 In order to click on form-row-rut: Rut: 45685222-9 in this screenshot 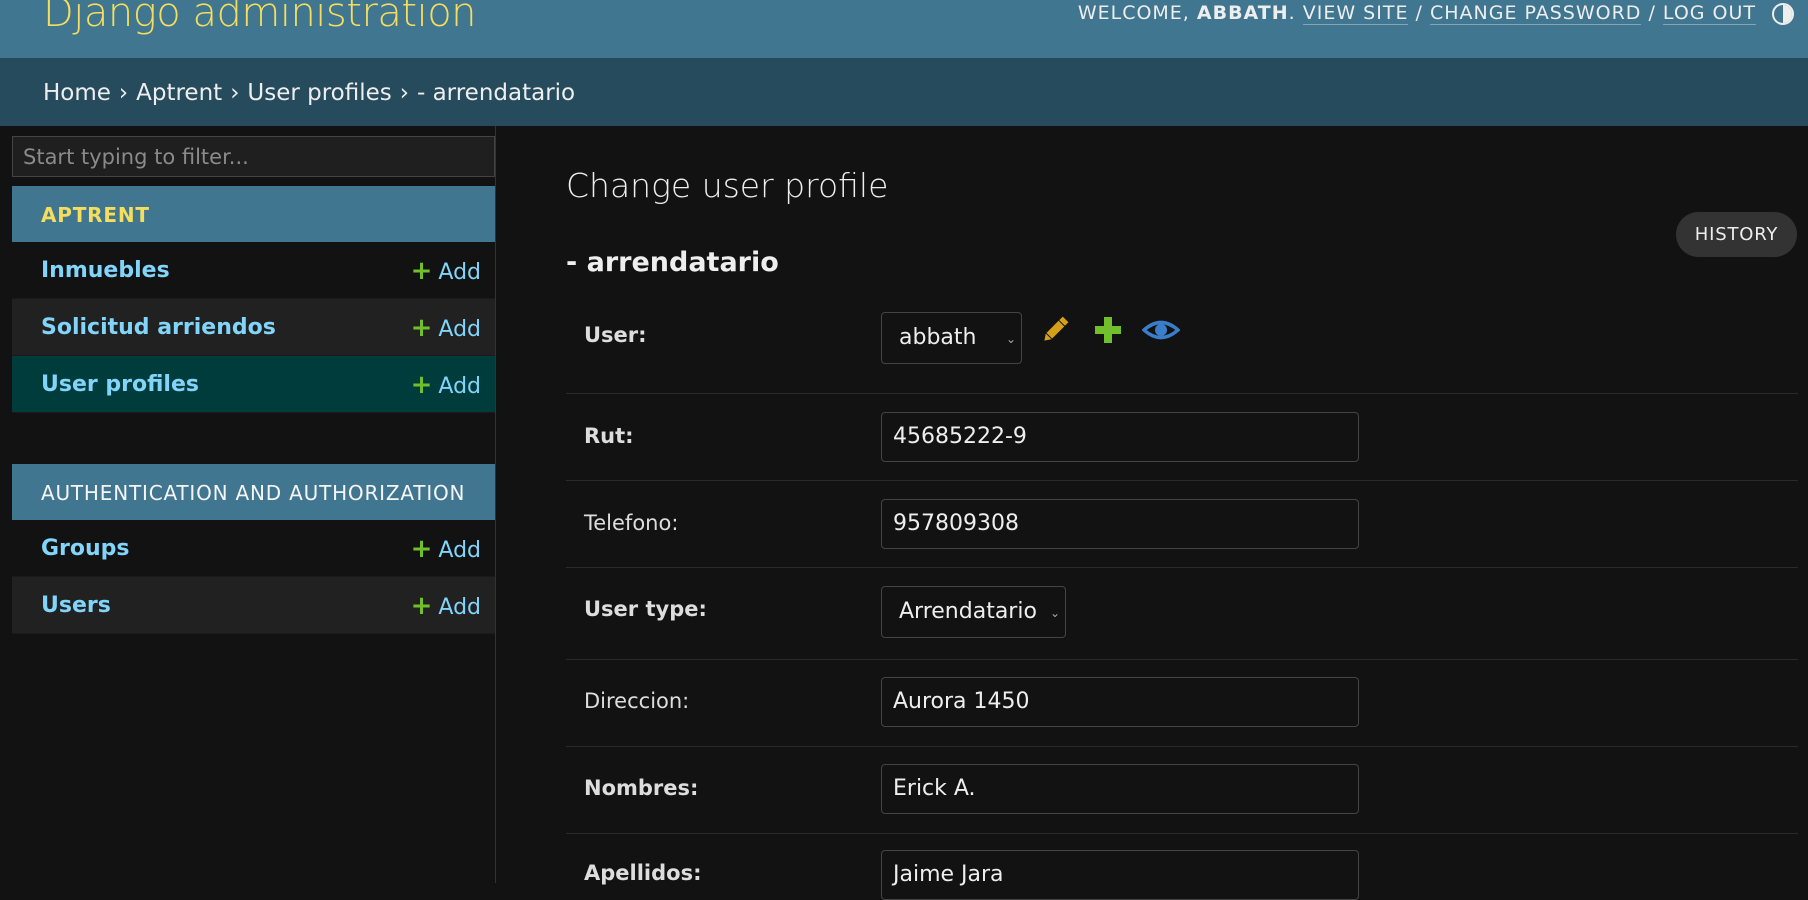, I will do `click(1182, 437)`.